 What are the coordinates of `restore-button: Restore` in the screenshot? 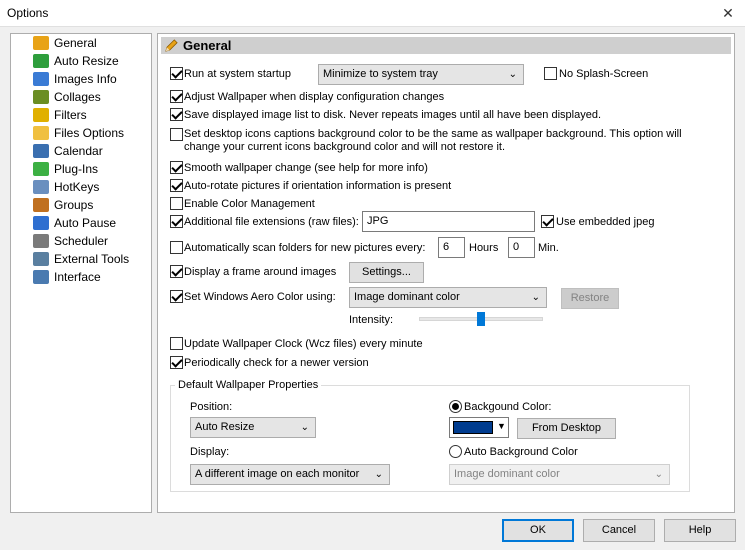 It's located at (590, 298).